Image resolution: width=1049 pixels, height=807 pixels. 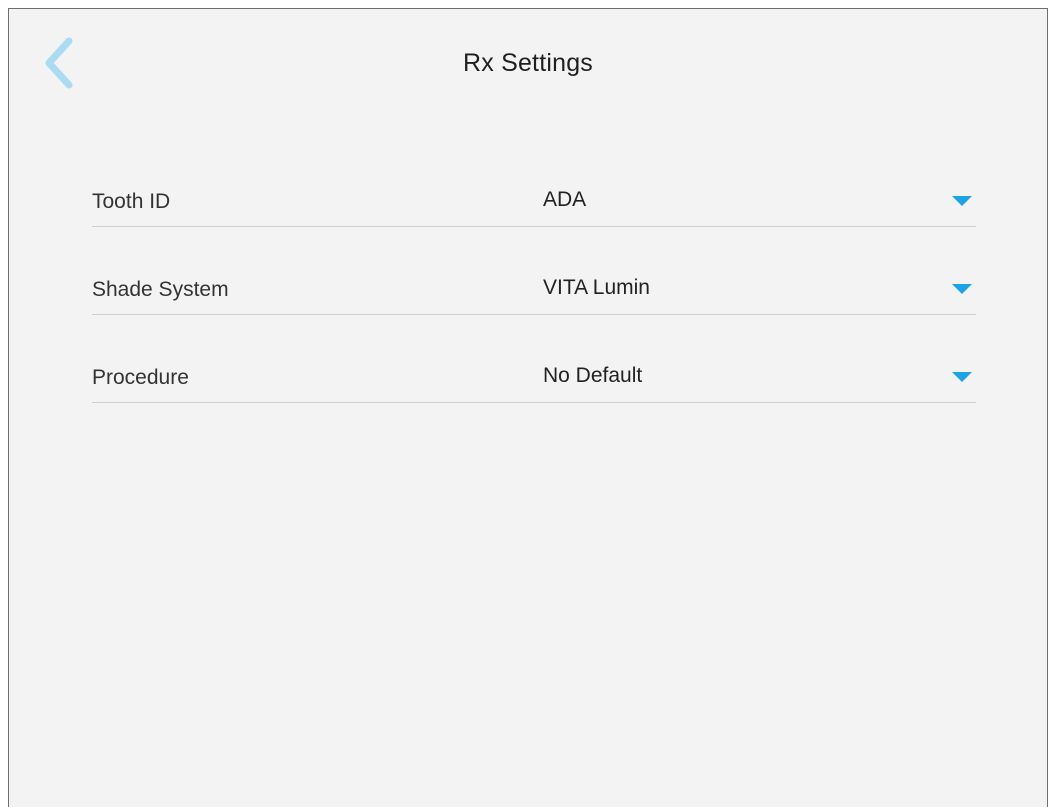 What do you see at coordinates (528, 63) in the screenshot?
I see `page-title: Rx Settings` at bounding box center [528, 63].